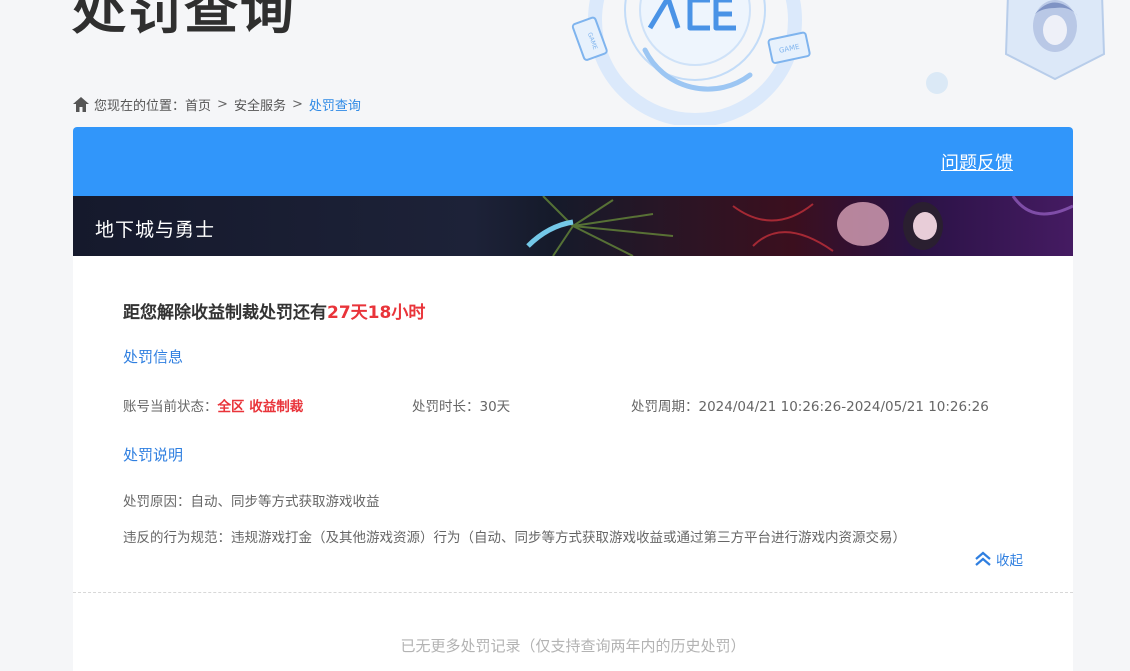 The image size is (1130, 671). What do you see at coordinates (937, 83) in the screenshot?
I see `decor-bubble-icon` at bounding box center [937, 83].